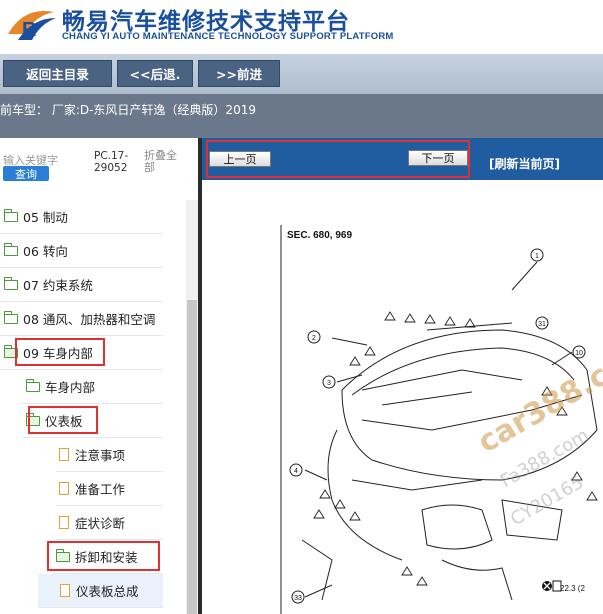 The height and width of the screenshot is (614, 603). I want to click on tree-item-label: 05 制动, so click(45, 217).